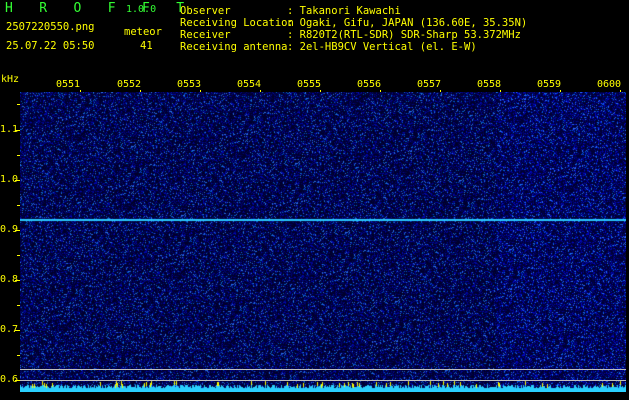  Describe the element at coordinates (141, 9) in the screenshot. I see `app-version: 1.0.0` at that location.